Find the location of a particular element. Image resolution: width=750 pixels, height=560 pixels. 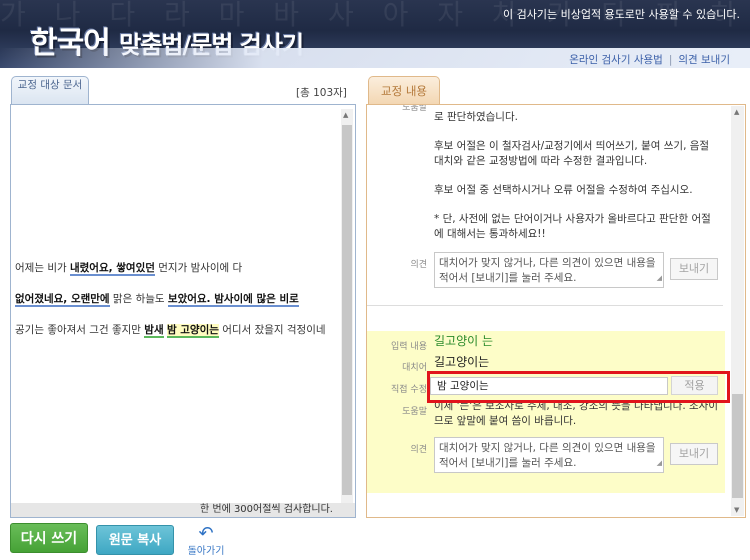

error-word: 없어졌네요, 오랜만에 is located at coordinates (62, 300).